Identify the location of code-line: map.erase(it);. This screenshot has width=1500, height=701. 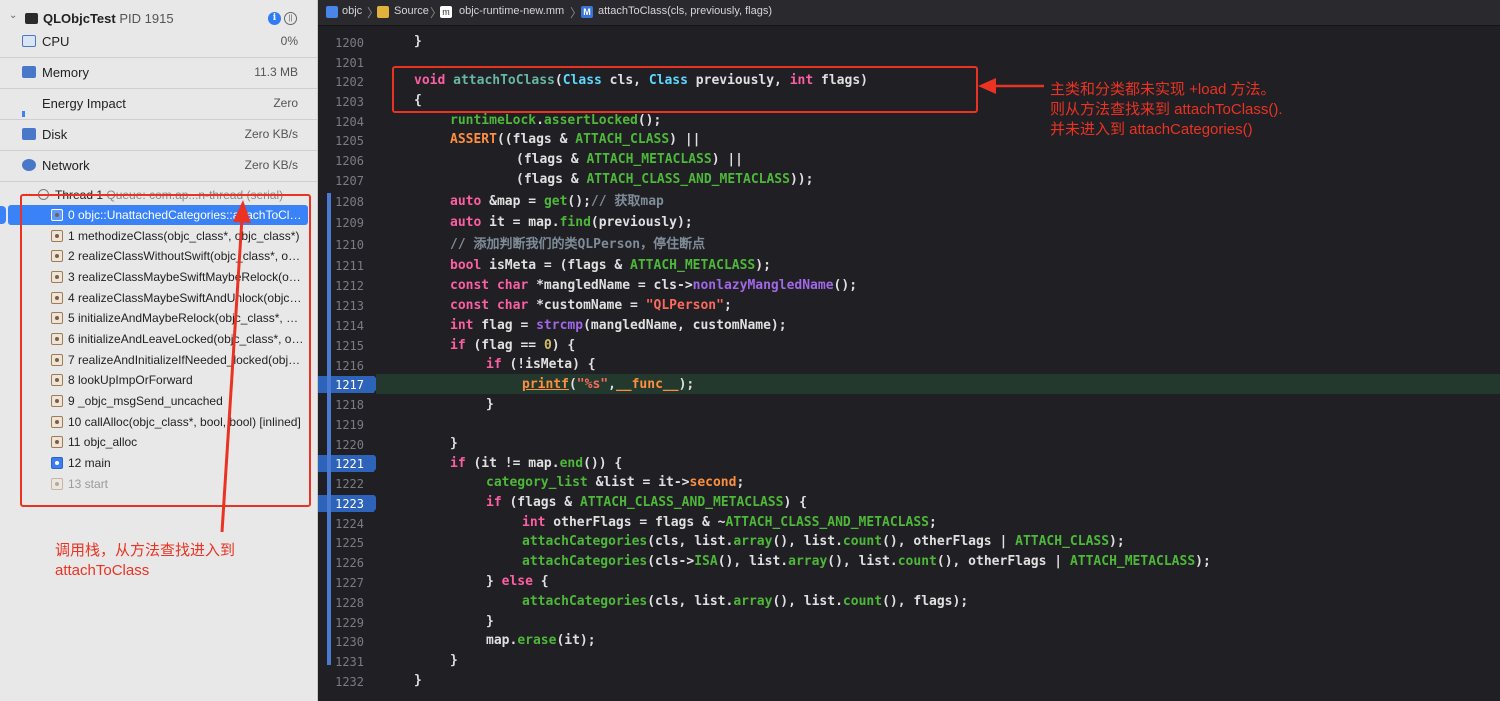
(541, 640).